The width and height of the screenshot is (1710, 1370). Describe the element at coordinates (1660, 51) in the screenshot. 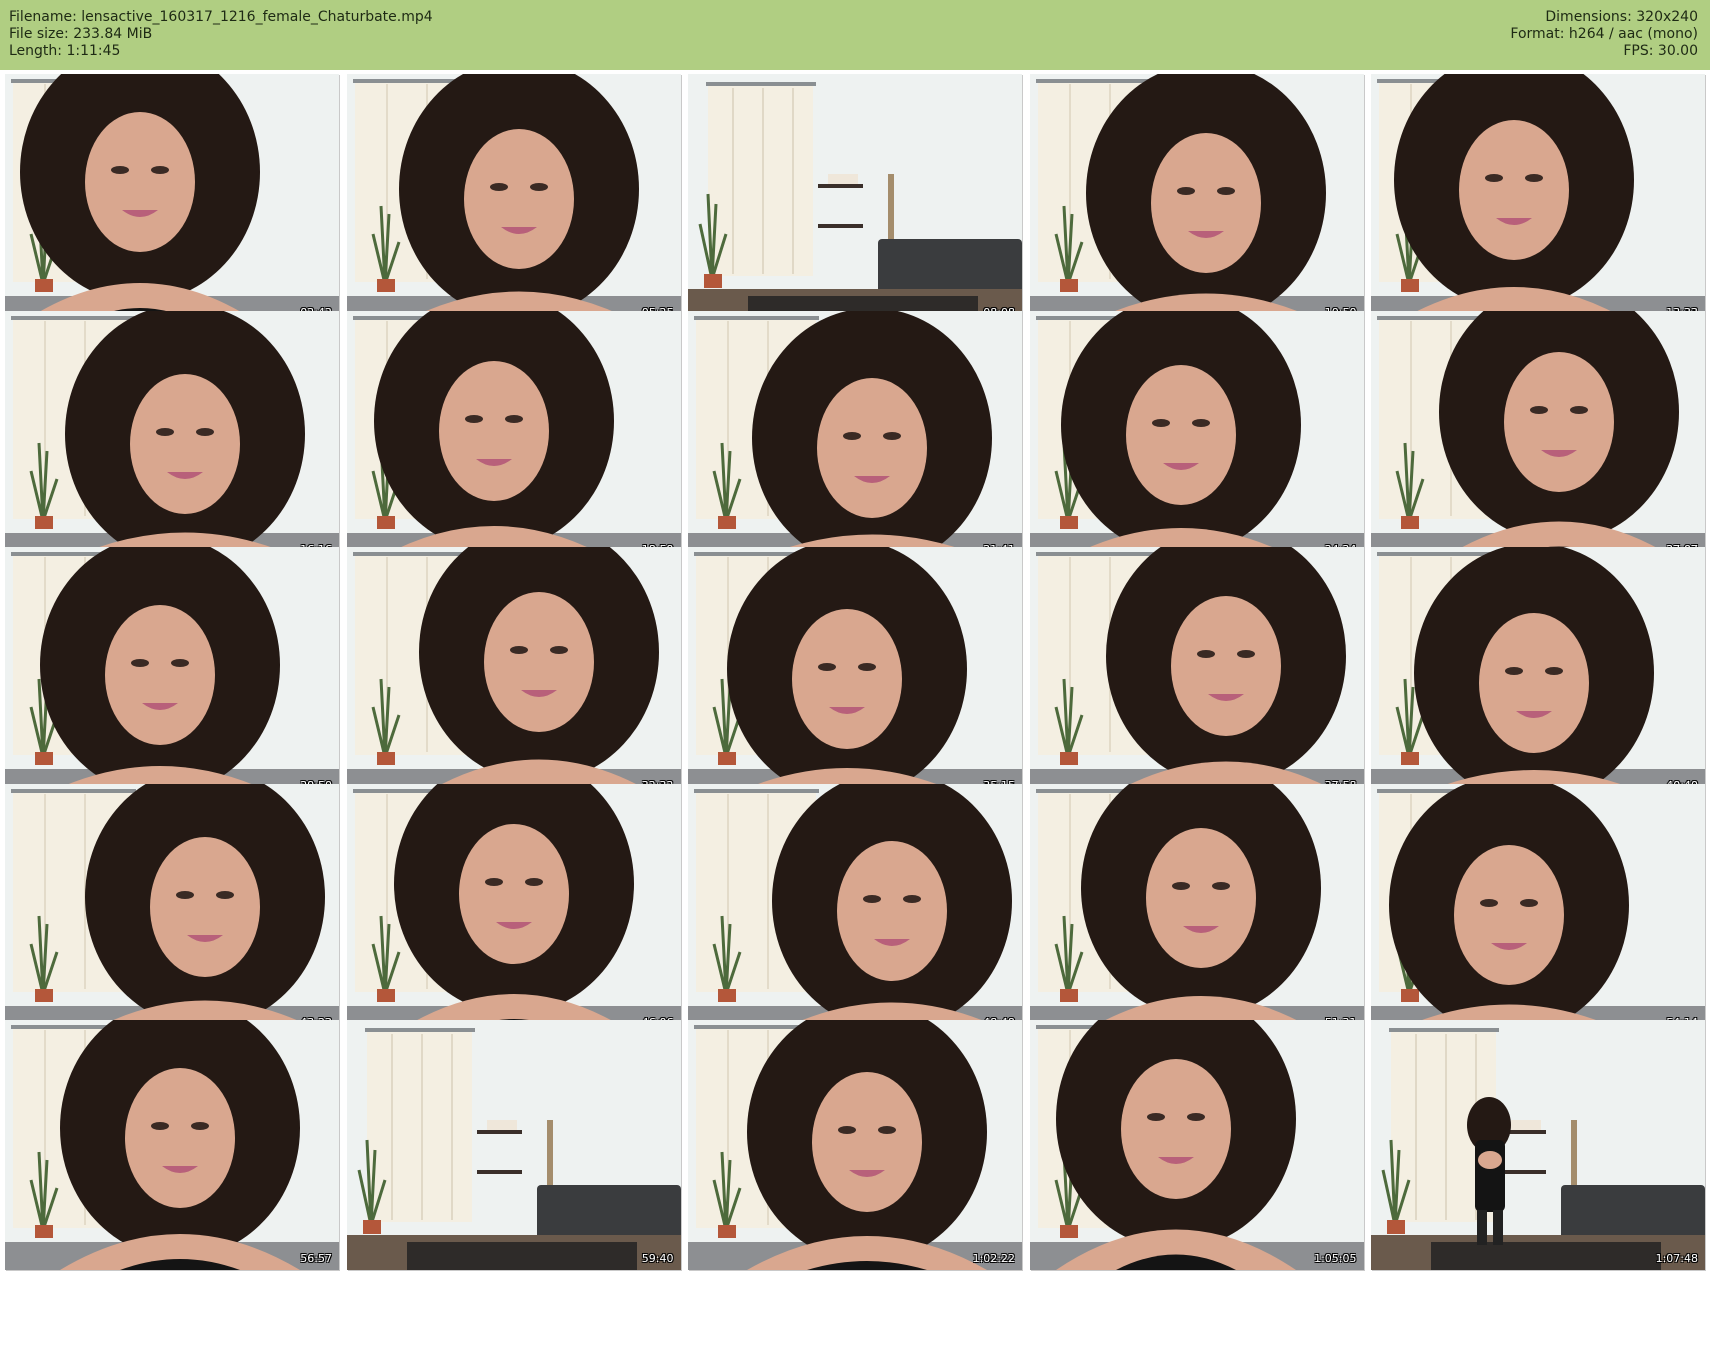

I see `fps-label: FPS: 30.00` at that location.